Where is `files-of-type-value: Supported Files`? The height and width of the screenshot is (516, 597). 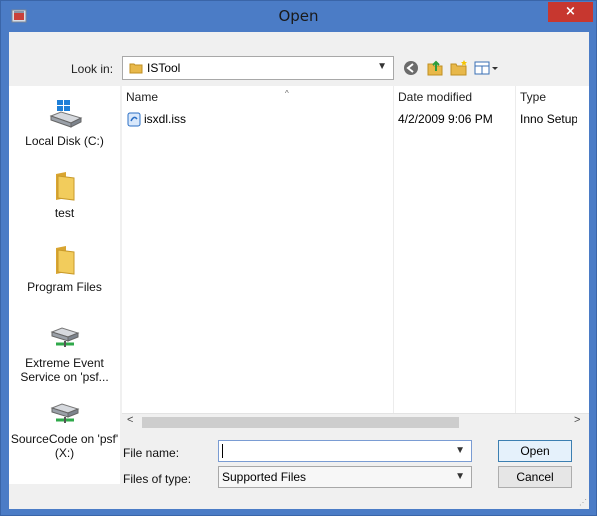 files-of-type-value: Supported Files is located at coordinates (264, 477).